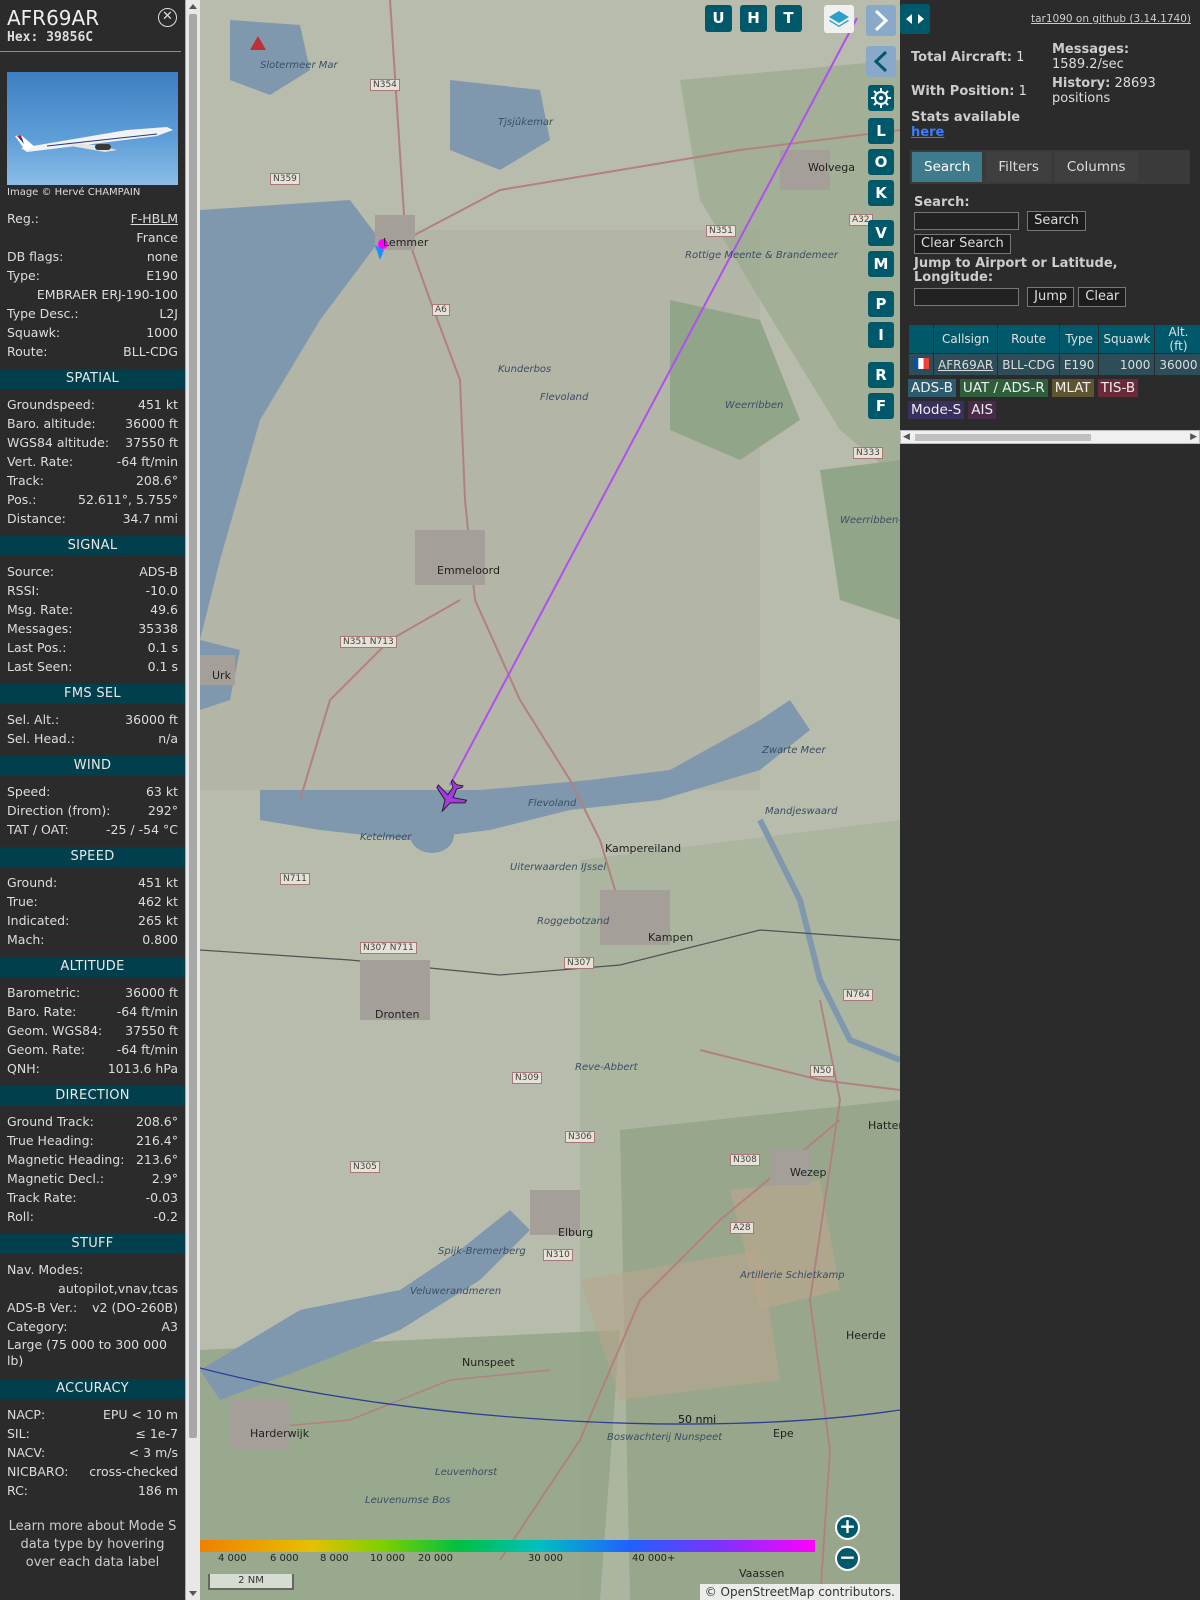 Image resolution: width=1200 pixels, height=1600 pixels. Describe the element at coordinates (1003, 437) in the screenshot. I see `hscroll-thumb` at that location.